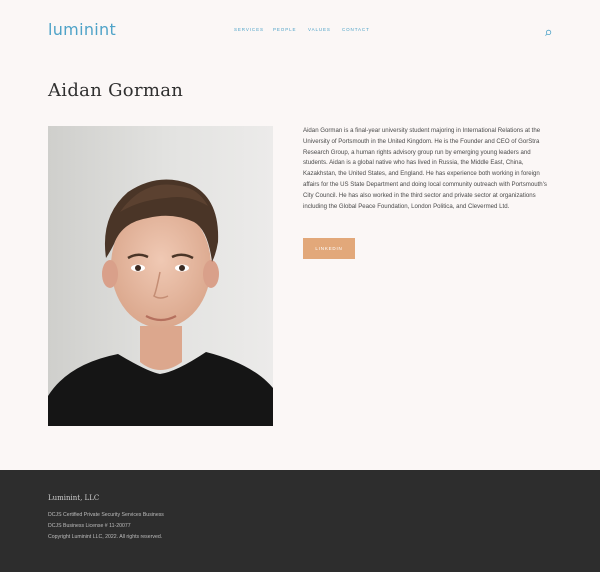 Image resolution: width=600 pixels, height=572 pixels. I want to click on search-icon, so click(548, 30).